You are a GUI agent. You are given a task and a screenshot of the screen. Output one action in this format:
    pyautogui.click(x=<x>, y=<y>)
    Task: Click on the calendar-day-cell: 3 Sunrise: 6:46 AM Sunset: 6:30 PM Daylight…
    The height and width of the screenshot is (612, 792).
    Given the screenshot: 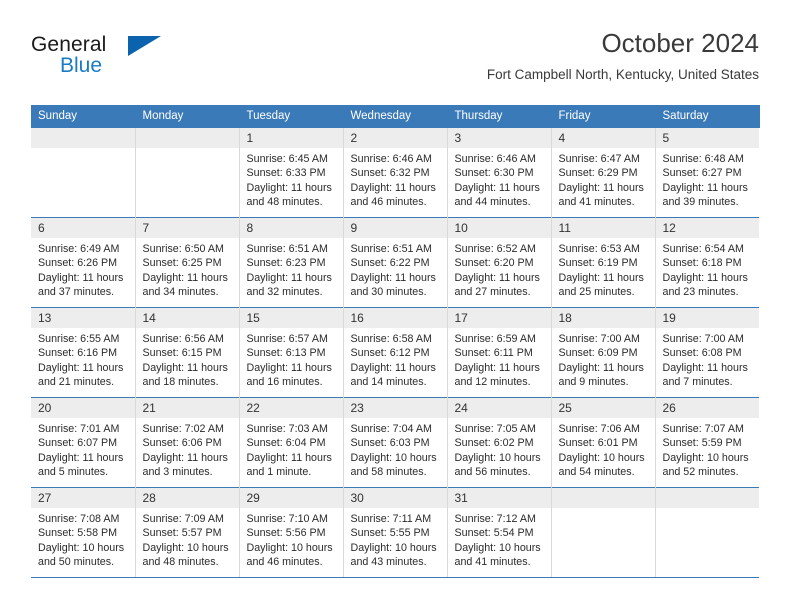 What is the action you would take?
    pyautogui.click(x=499, y=172)
    